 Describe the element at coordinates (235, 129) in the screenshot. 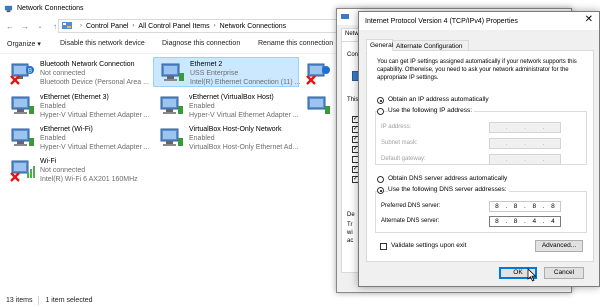

I see `connection-name: VirtualBox Host-Only Network` at that location.